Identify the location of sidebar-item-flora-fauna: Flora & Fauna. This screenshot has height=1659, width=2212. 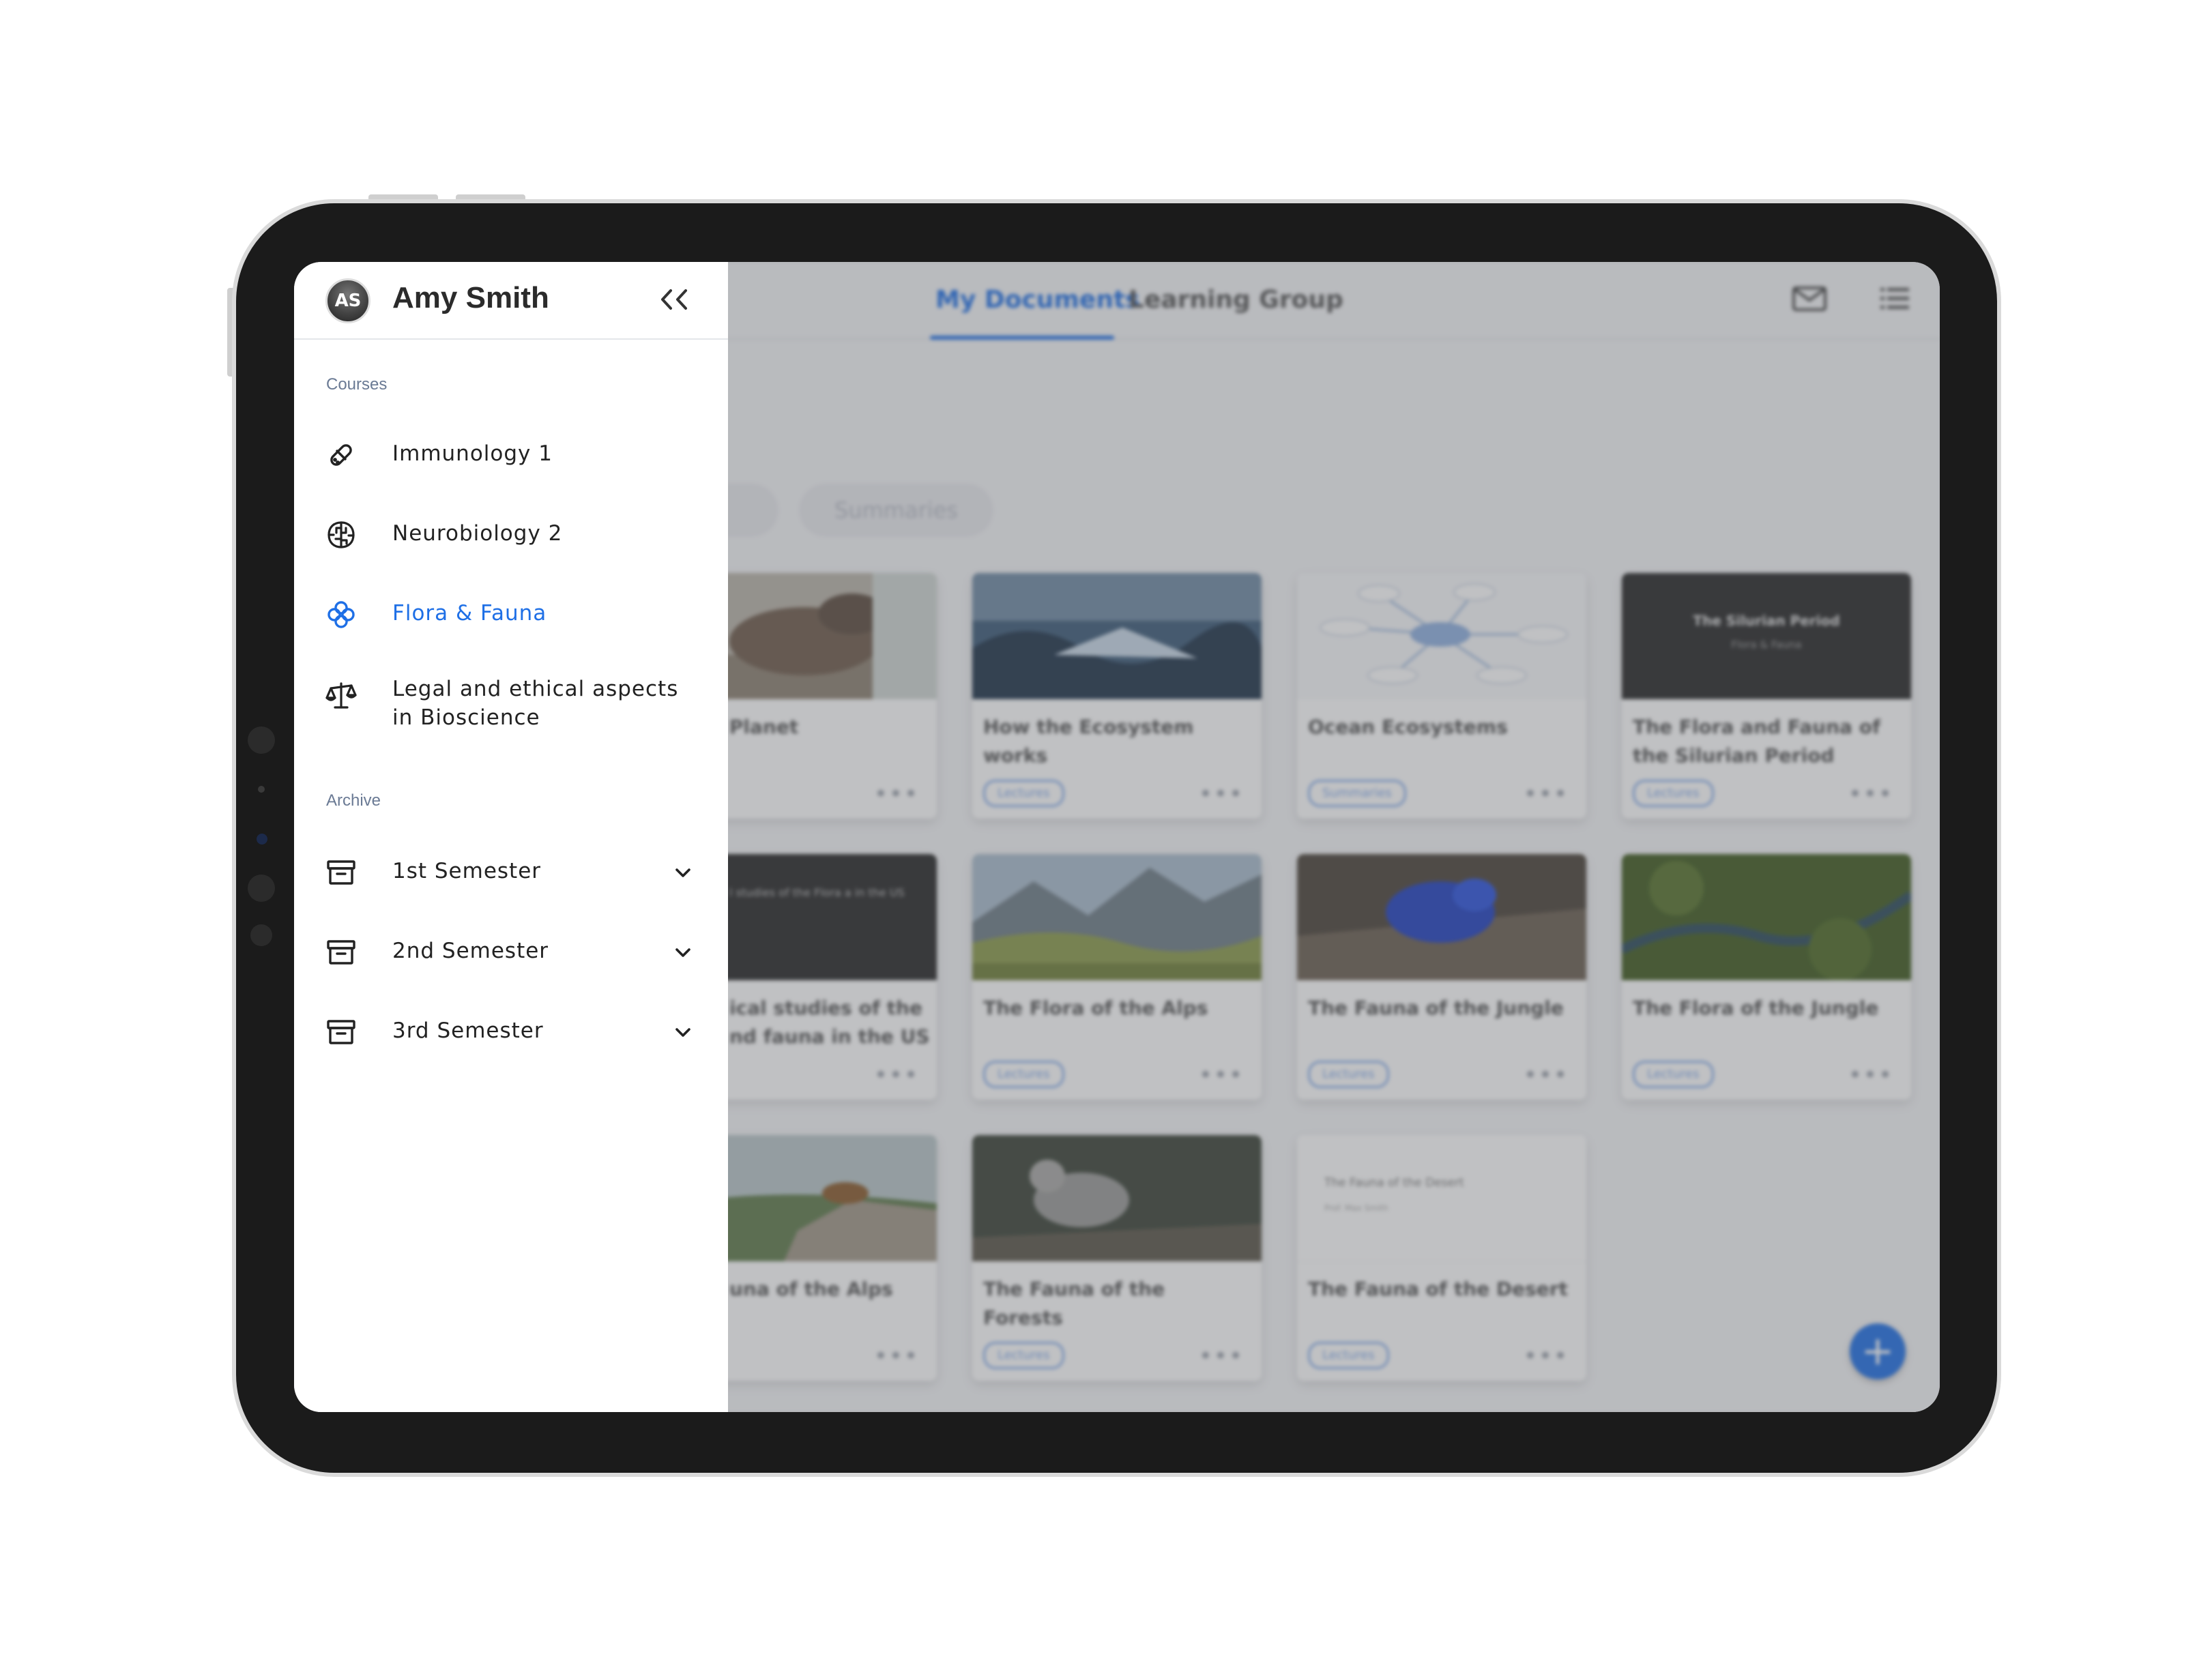
(512, 614).